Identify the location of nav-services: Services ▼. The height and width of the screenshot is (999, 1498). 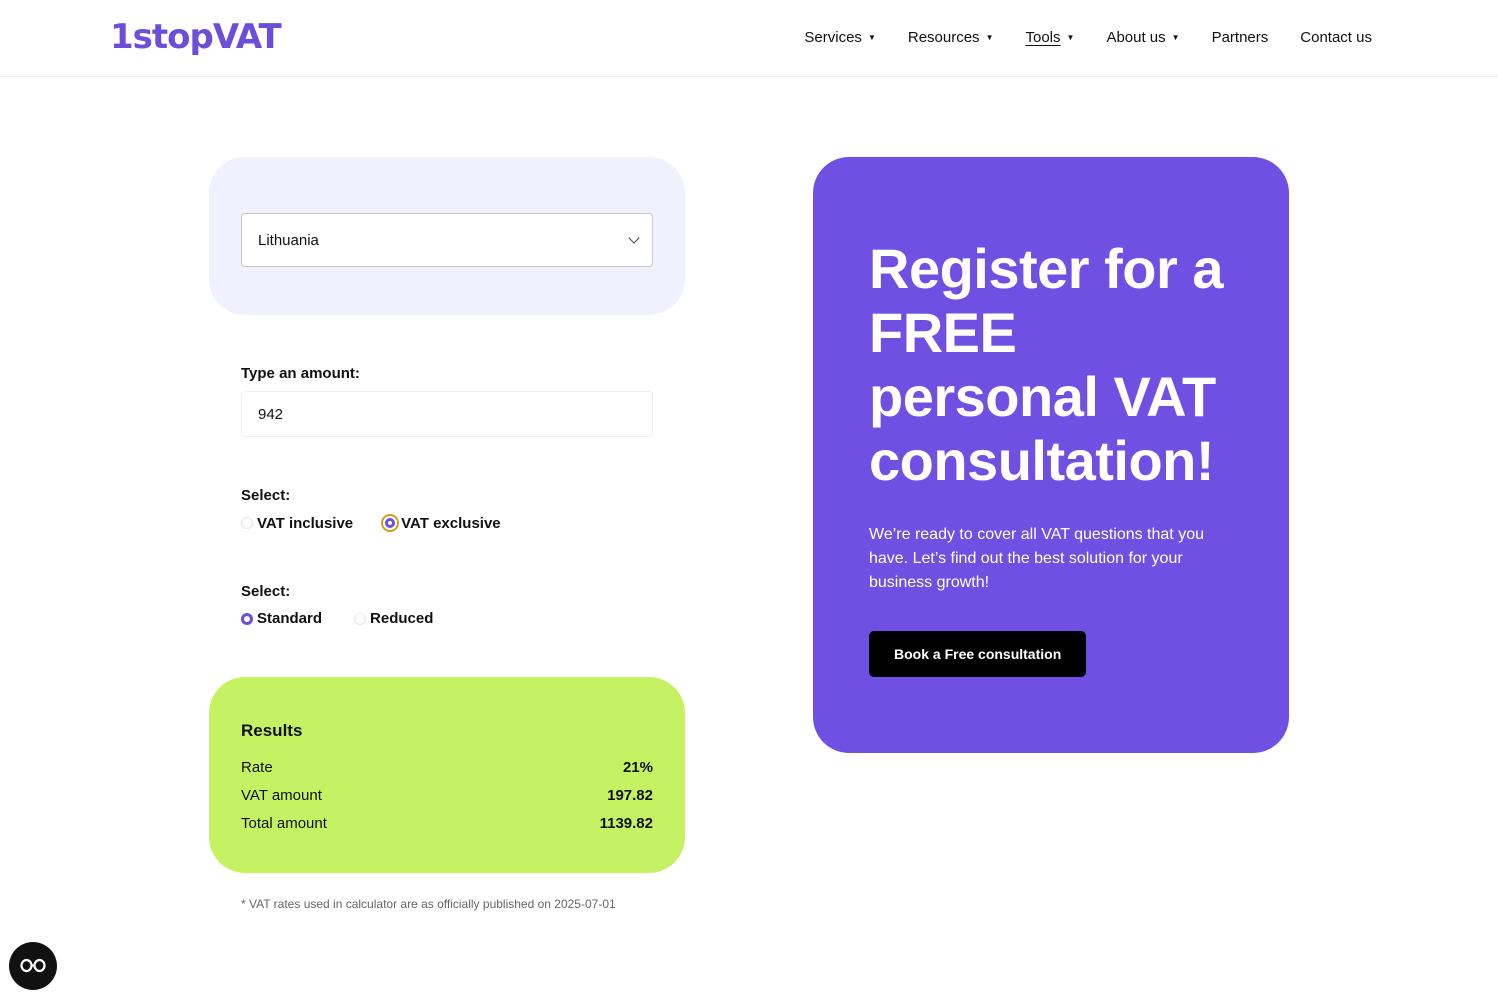
(839, 37).